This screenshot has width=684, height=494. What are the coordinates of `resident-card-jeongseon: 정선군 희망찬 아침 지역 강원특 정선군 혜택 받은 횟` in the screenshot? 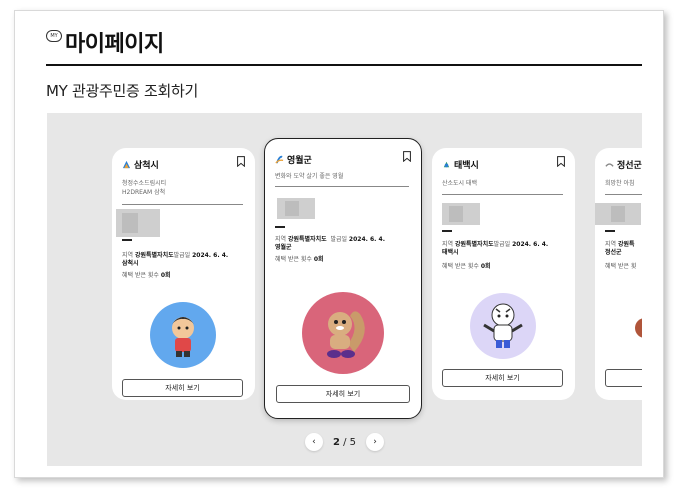 It's located at (618, 274).